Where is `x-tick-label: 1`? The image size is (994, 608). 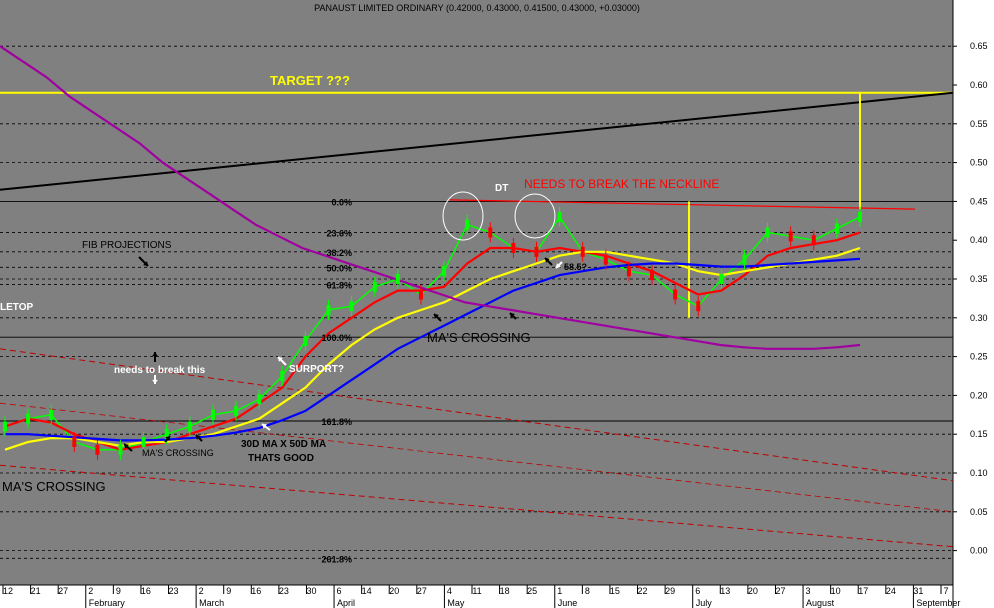 x-tick-label: 1 is located at coordinates (559, 591).